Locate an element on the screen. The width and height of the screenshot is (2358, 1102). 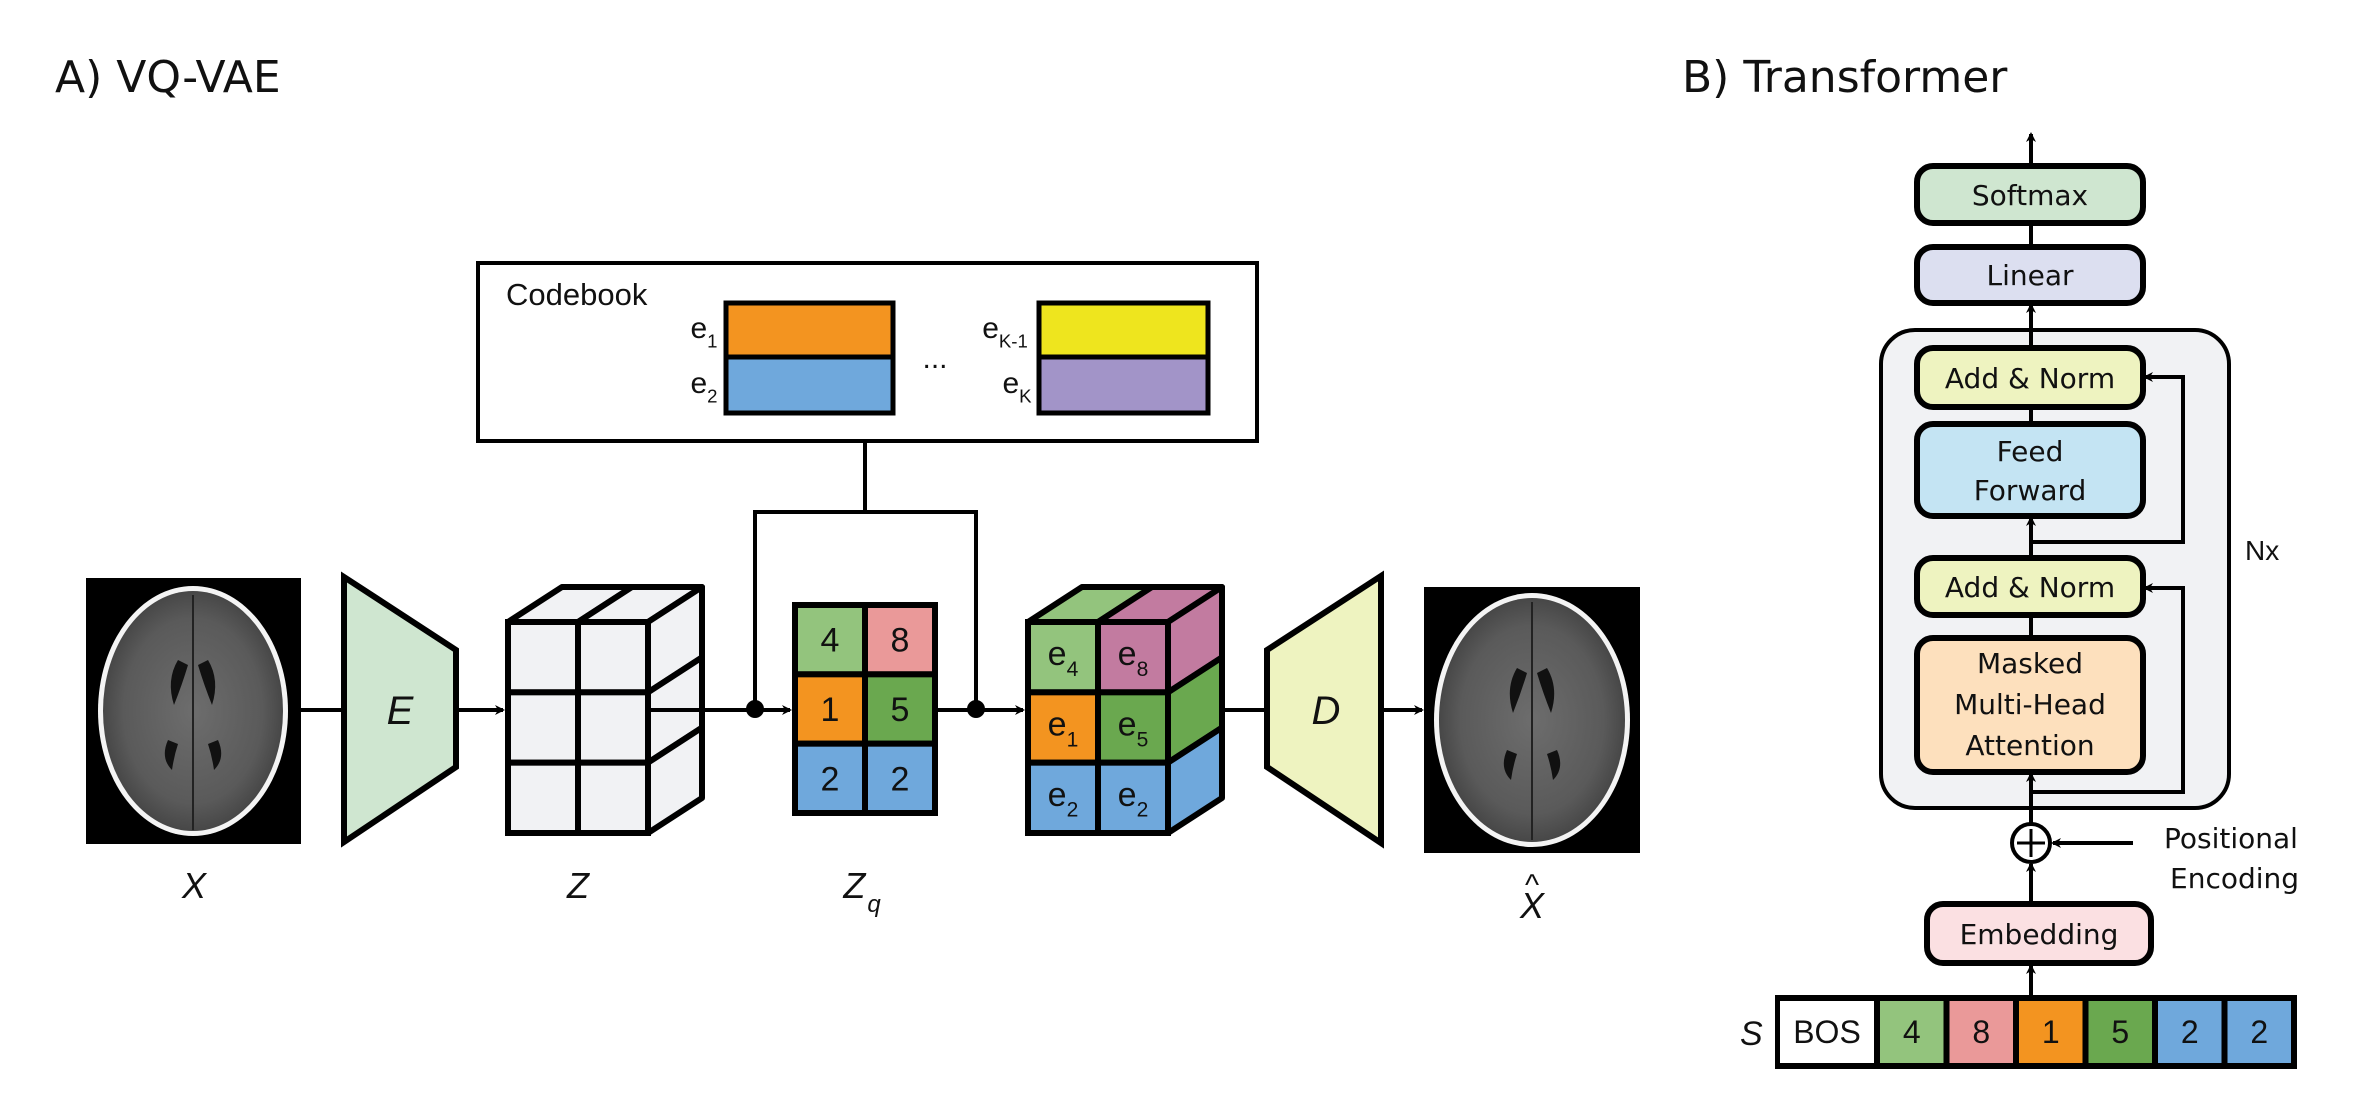
attention-label-line3: Attention is located at coordinates (2029, 745).